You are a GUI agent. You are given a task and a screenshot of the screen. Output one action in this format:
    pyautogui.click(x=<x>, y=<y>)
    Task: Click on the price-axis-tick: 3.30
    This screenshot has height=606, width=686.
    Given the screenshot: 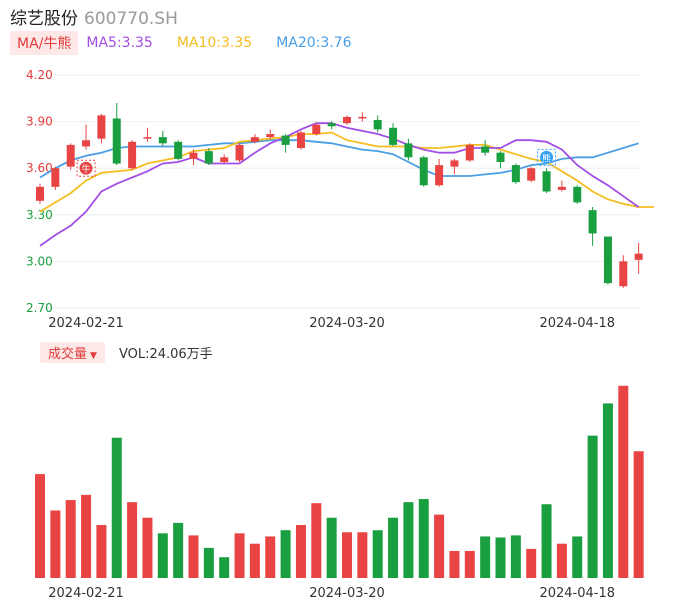 What is the action you would take?
    pyautogui.click(x=39, y=215)
    